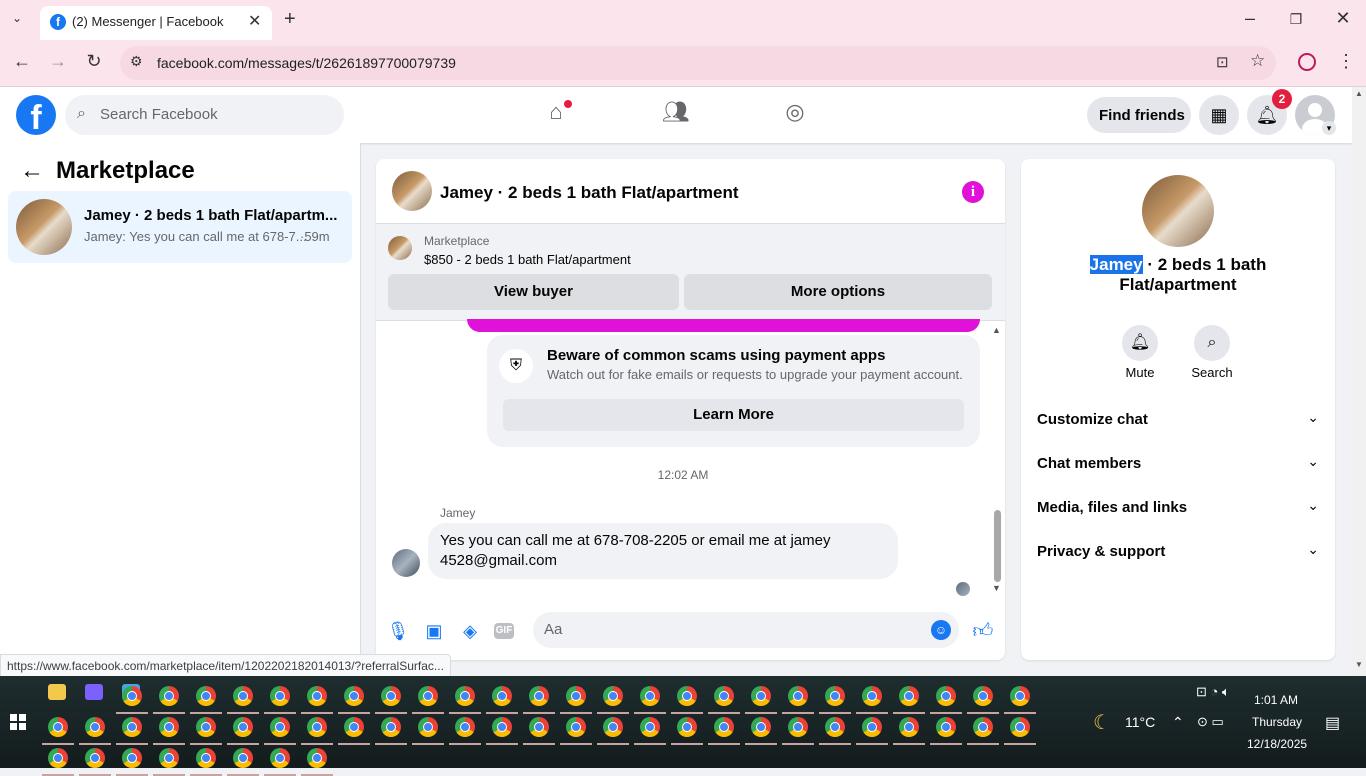  I want to click on message-input: Aa ☺, so click(746, 630).